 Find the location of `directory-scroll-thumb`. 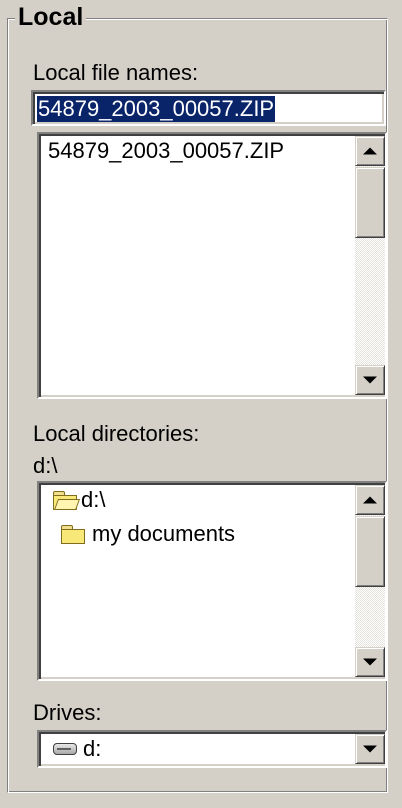

directory-scroll-thumb is located at coordinates (370, 551).